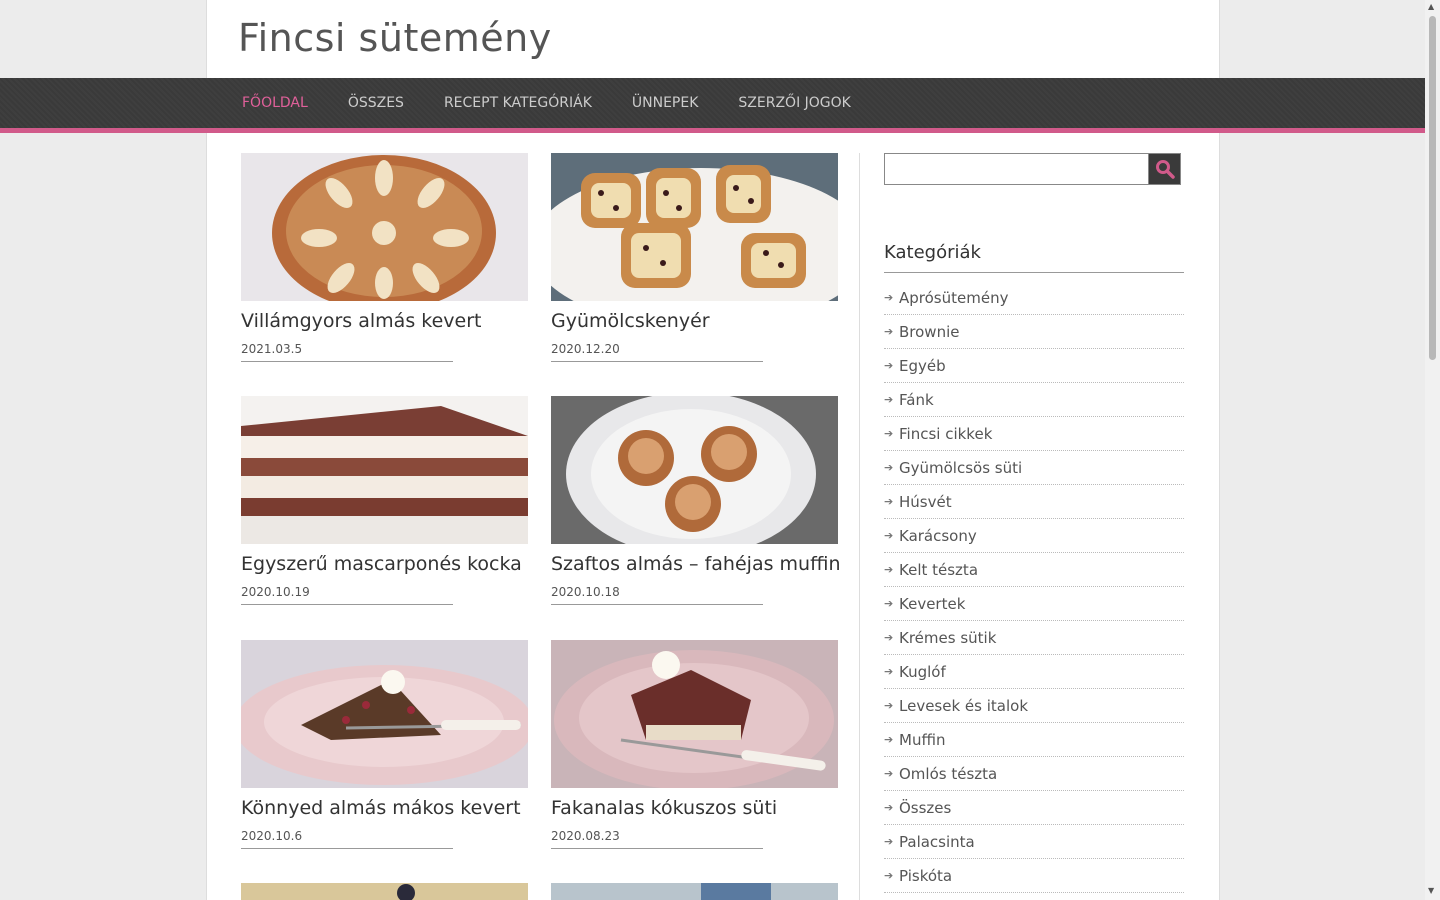 This screenshot has width=1440, height=900. I want to click on category-label: Levesek és italok, so click(964, 705).